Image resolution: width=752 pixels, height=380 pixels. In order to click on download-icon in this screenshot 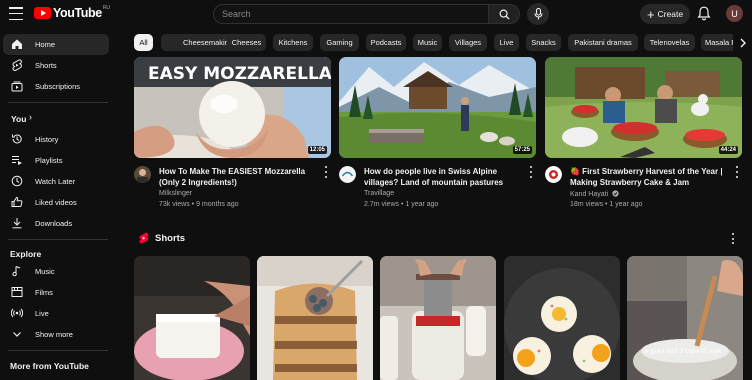, I will do `click(17, 223)`.